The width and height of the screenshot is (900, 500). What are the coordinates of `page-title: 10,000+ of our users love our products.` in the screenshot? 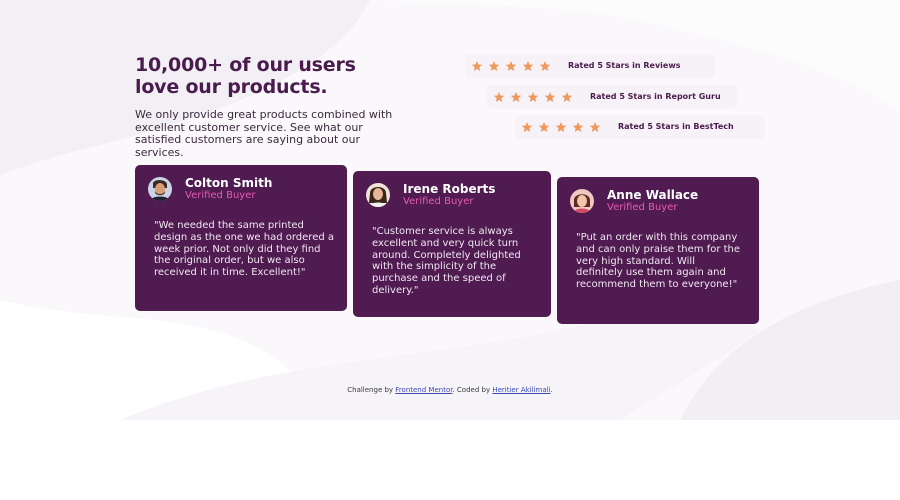 It's located at (265, 76).